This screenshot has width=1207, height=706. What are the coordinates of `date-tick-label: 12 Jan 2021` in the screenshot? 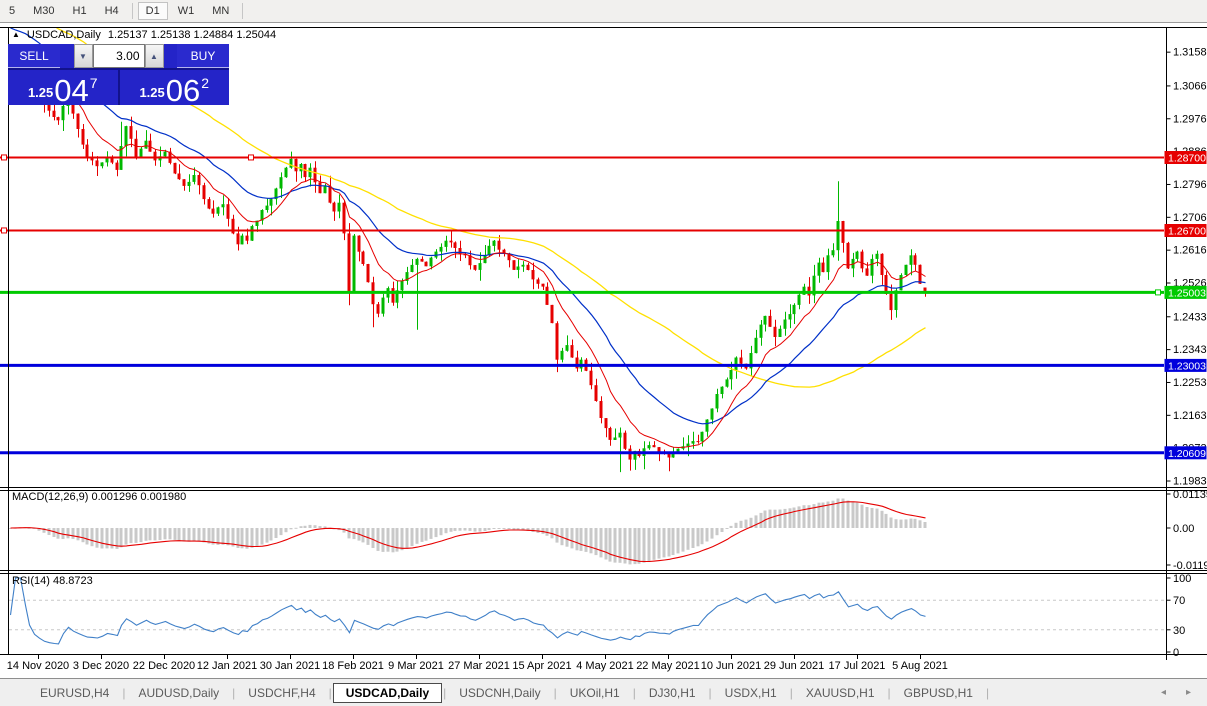 It's located at (227, 666).